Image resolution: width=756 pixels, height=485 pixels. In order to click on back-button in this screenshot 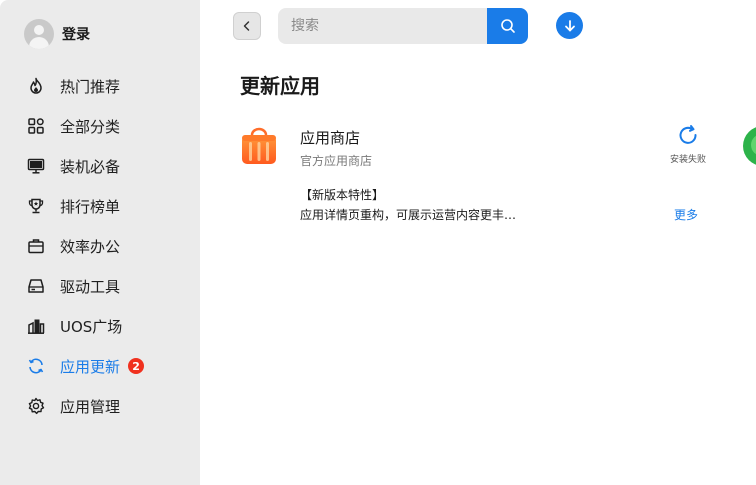, I will do `click(247, 26)`.